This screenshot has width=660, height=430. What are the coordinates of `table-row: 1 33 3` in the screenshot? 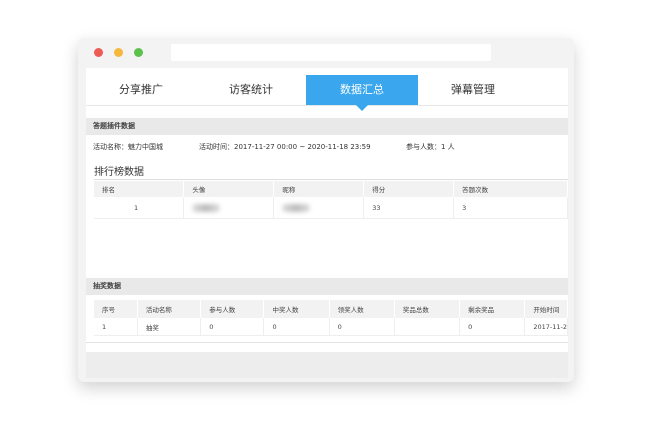 It's located at (331, 208).